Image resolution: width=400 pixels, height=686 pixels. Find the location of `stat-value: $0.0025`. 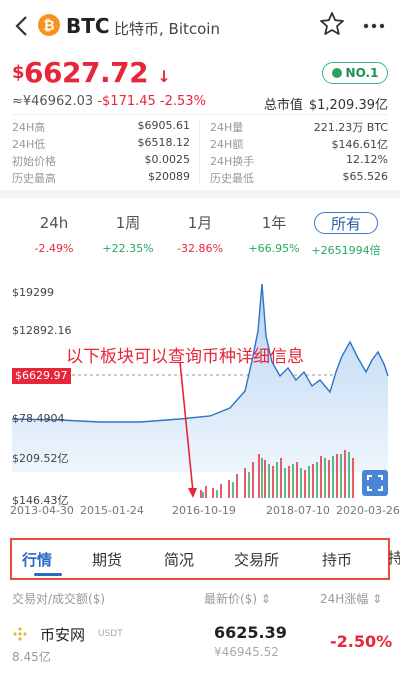

stat-value: $0.0025 is located at coordinates (167, 159).